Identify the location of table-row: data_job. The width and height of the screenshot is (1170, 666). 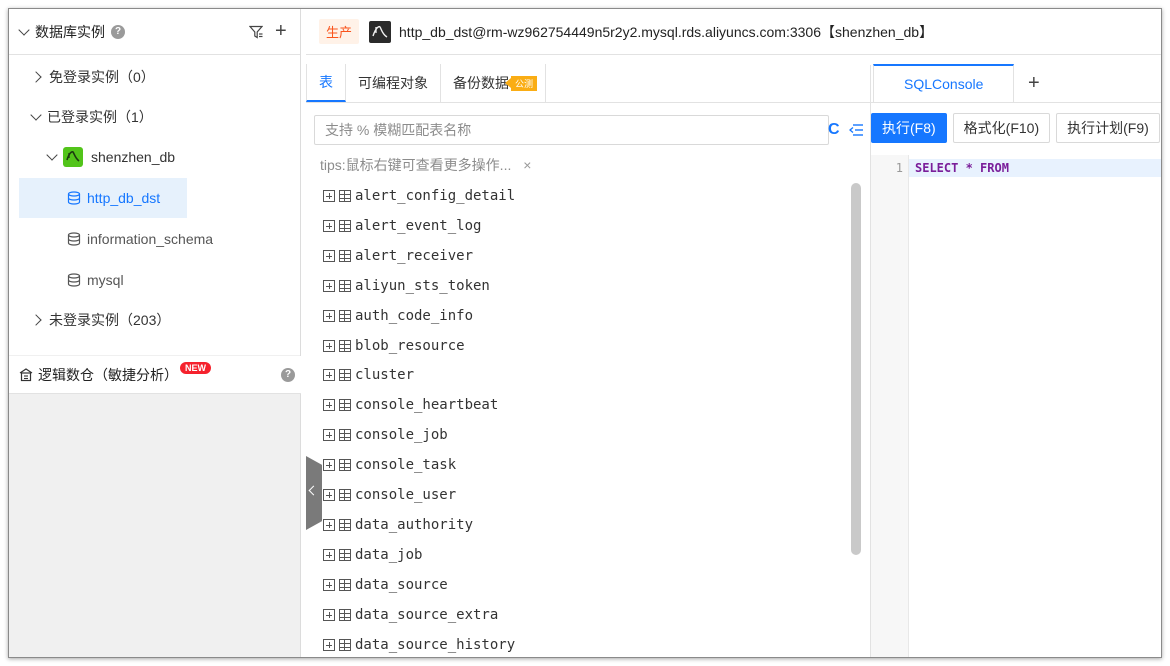
(372, 555).